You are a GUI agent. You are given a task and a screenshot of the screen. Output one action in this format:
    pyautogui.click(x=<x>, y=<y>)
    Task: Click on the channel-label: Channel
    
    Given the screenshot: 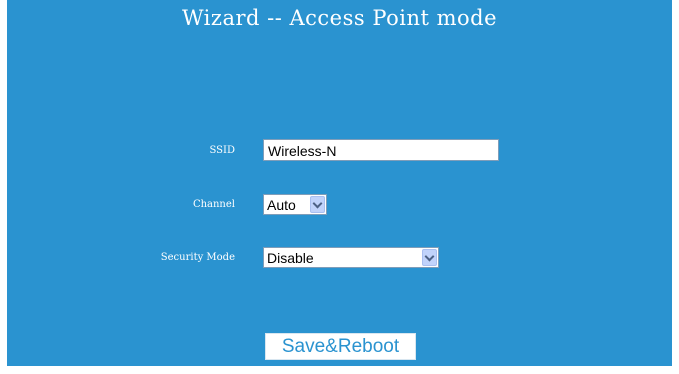 What is the action you would take?
    pyautogui.click(x=213, y=204)
    